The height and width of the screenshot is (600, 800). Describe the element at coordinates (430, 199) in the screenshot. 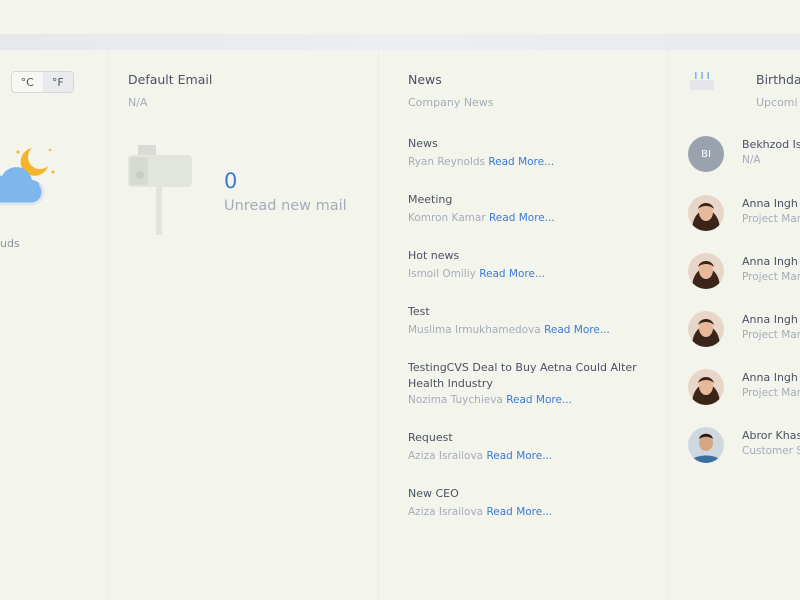

I see `news-item-title: Meeting` at that location.